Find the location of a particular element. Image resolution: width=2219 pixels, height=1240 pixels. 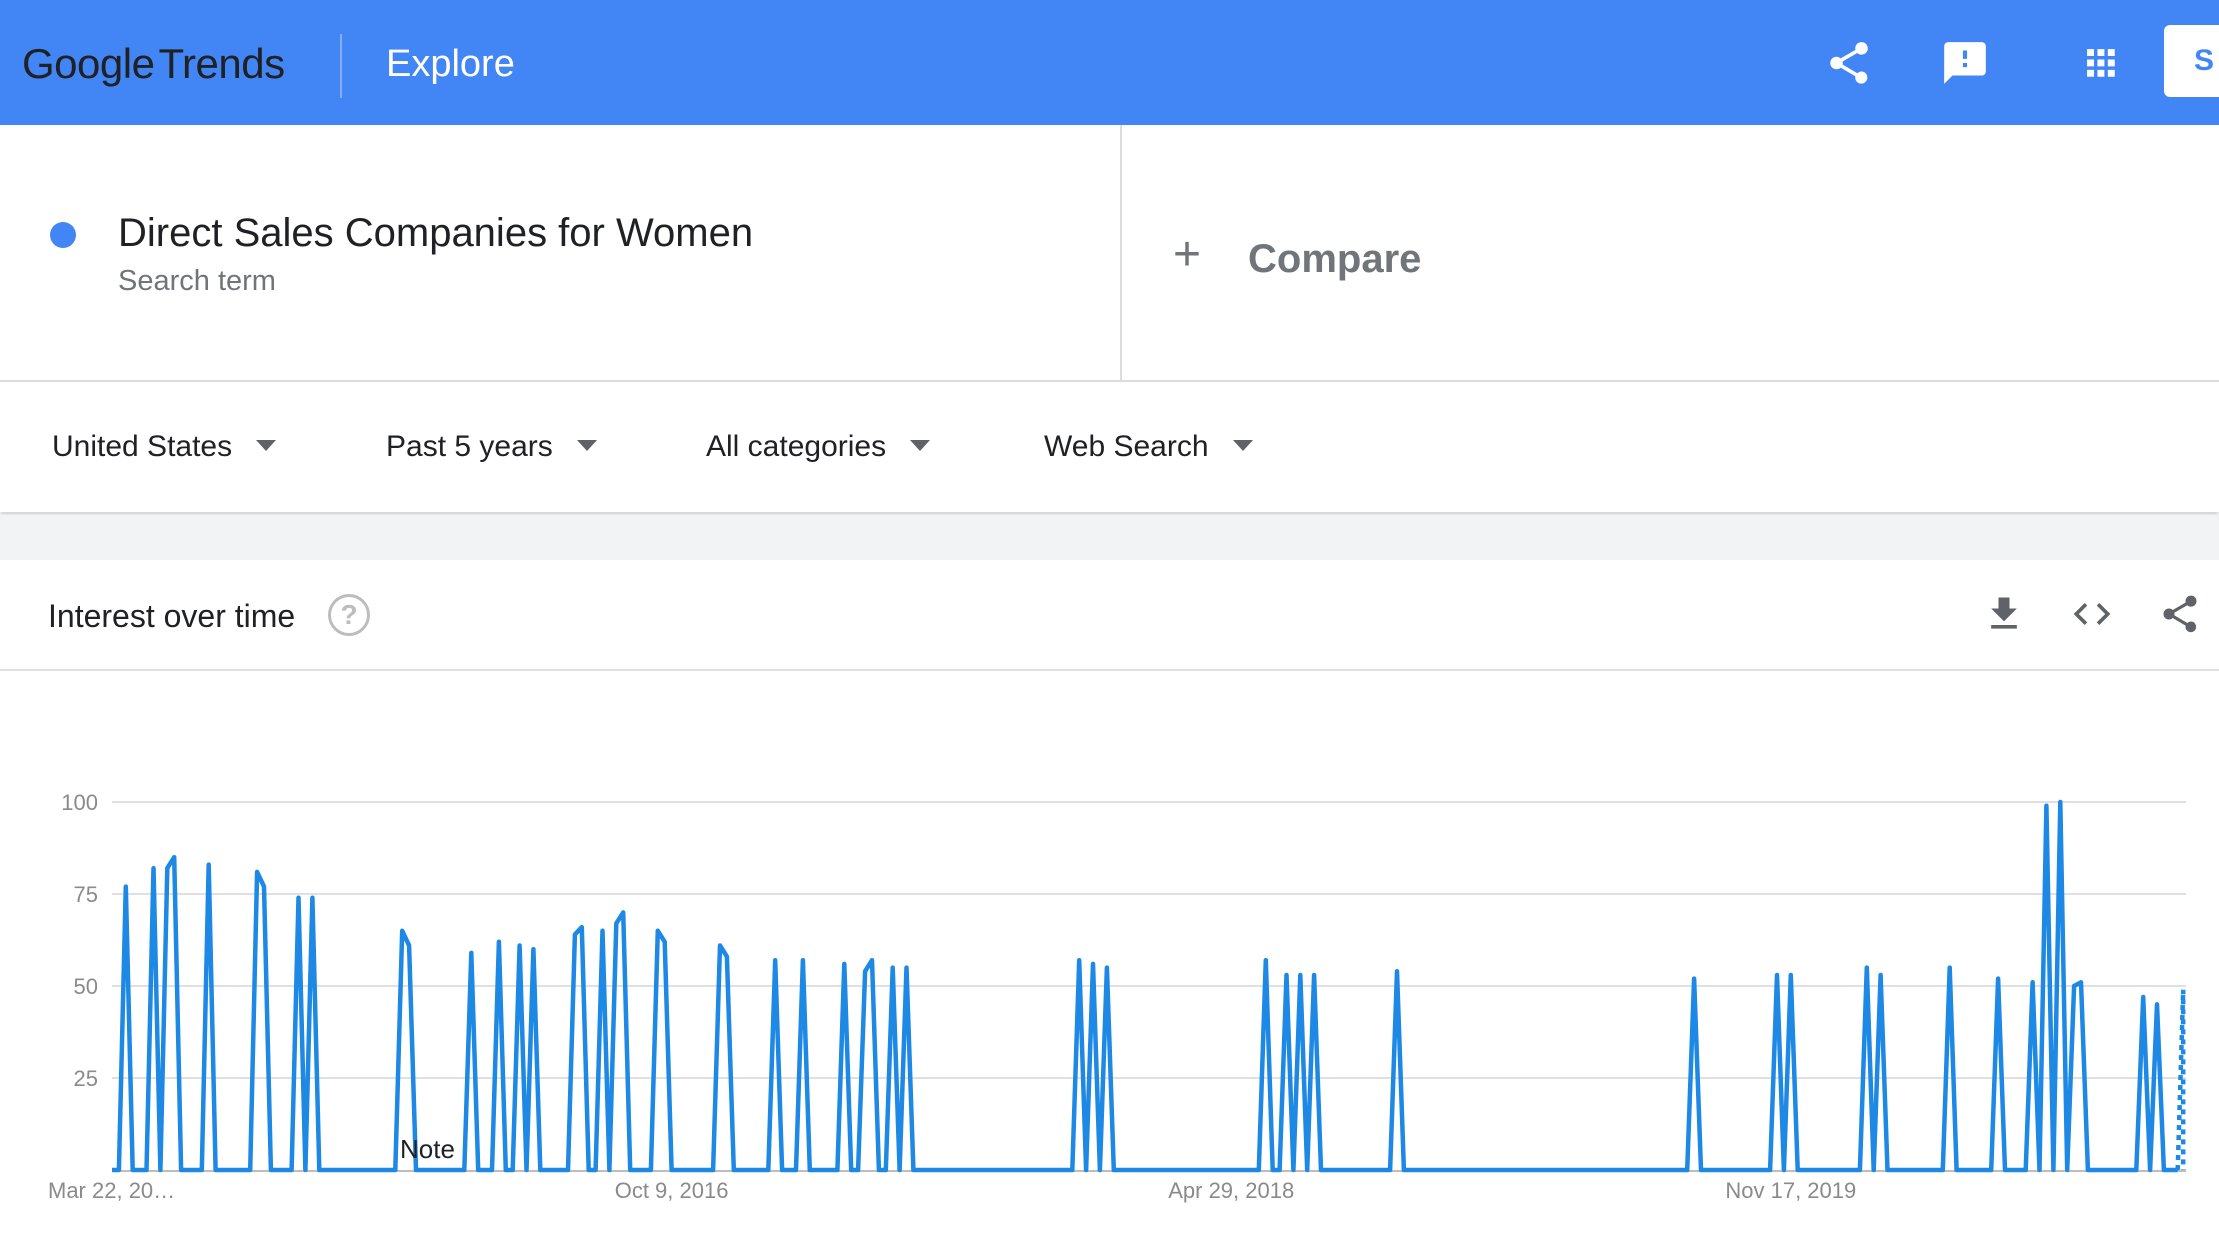

sign-in-button: S is located at coordinates (2191, 61).